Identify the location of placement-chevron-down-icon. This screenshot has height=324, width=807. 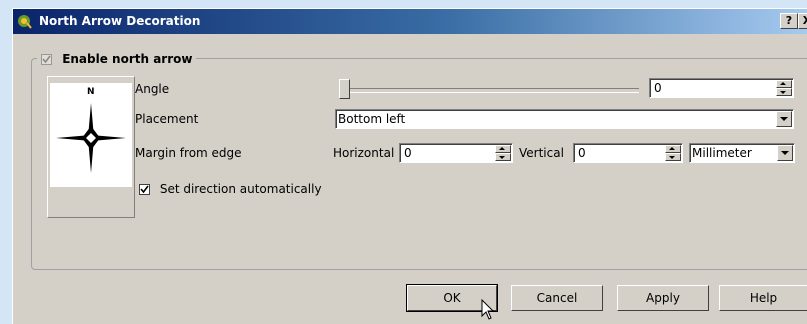
(784, 119).